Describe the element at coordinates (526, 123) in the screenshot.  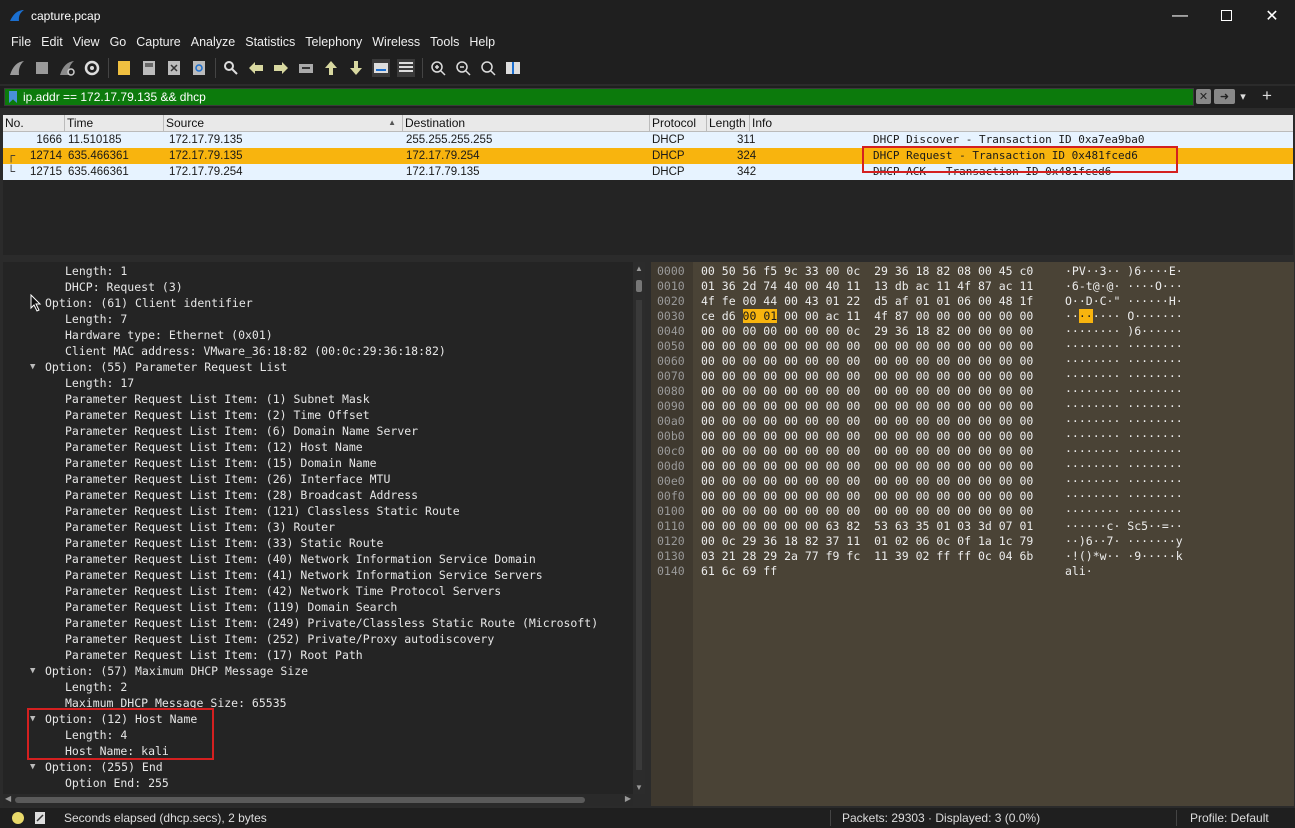
I see `column-destination: Destination` at that location.